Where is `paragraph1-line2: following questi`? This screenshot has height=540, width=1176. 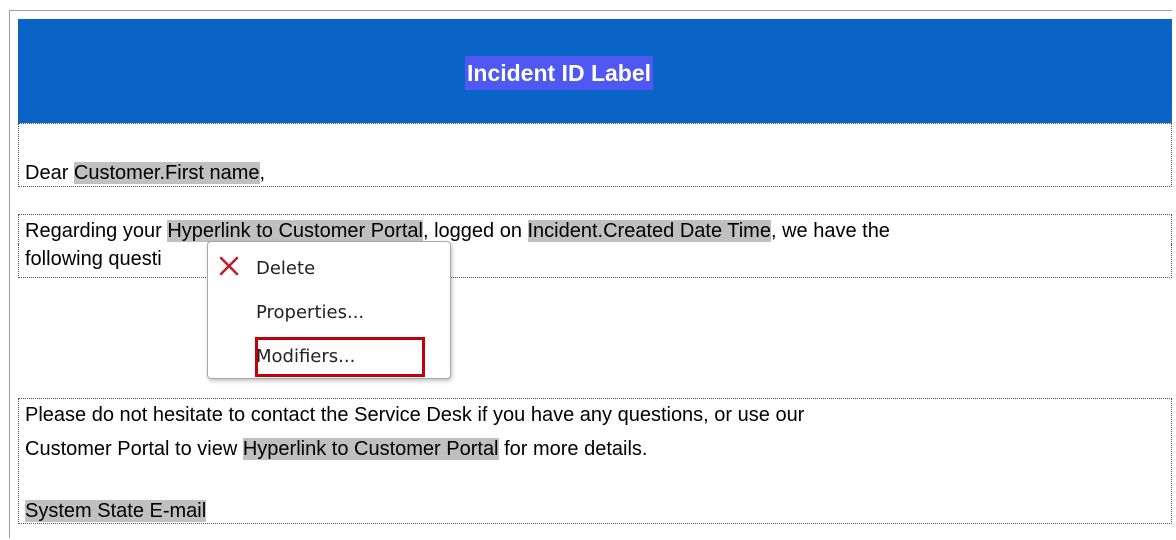 paragraph1-line2: following questi is located at coordinates (93, 259).